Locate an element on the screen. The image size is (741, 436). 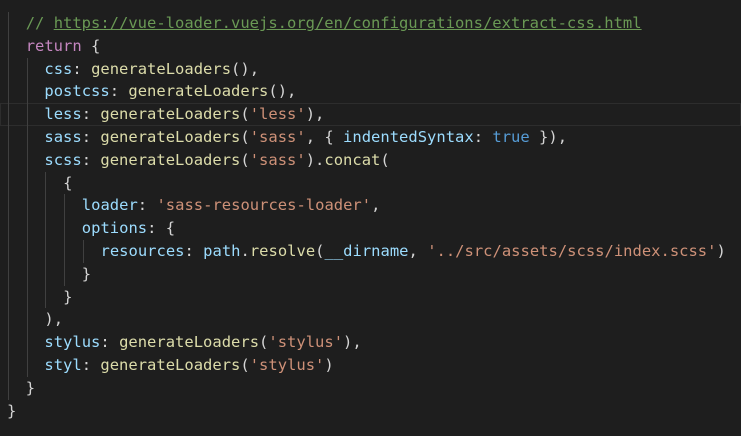
token-string: 'sass' is located at coordinates (277, 159).